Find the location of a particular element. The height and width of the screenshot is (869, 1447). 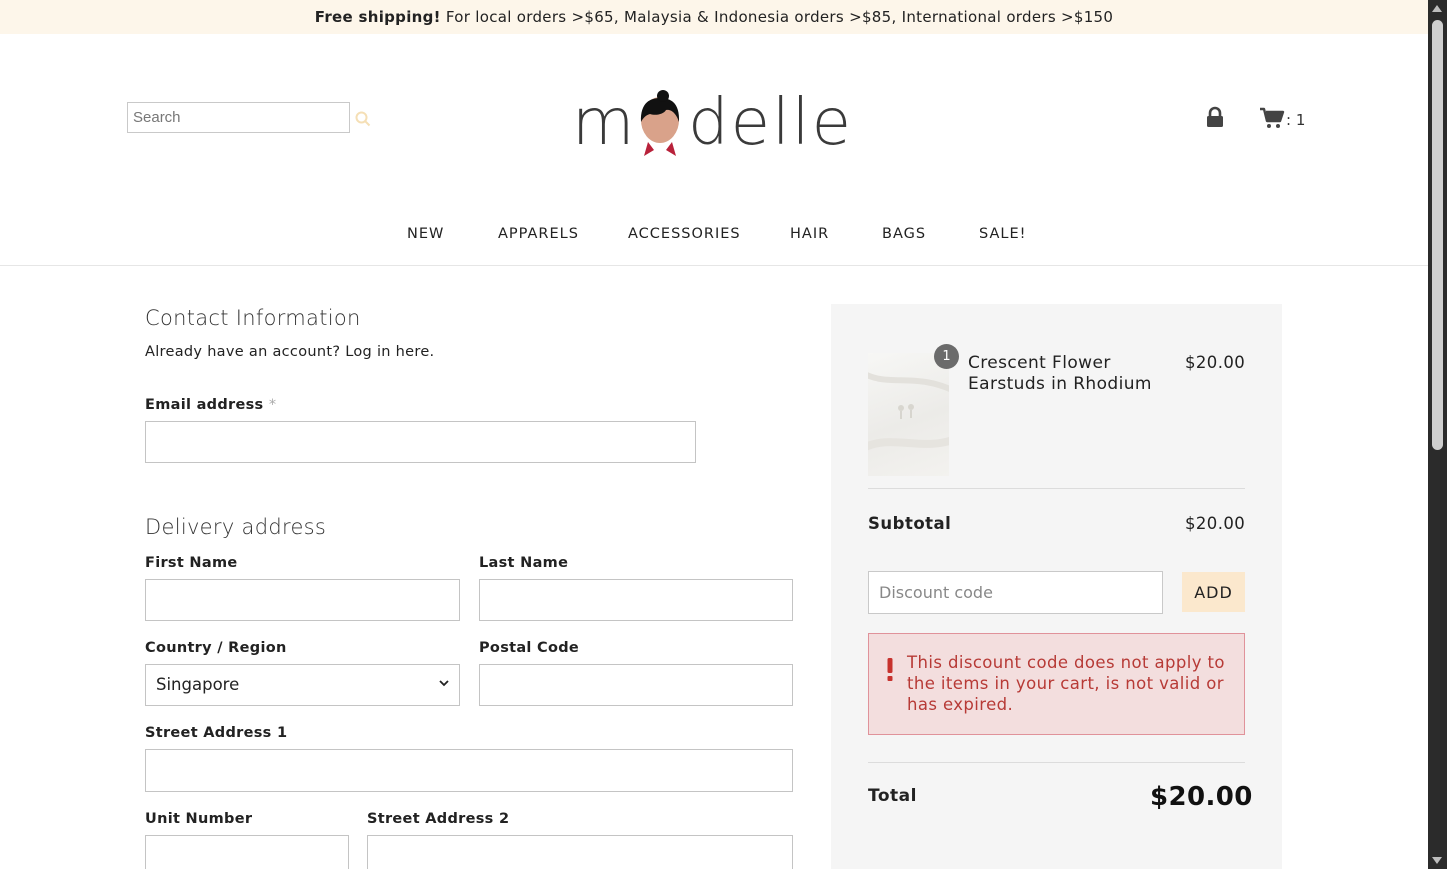

street-address-1-field is located at coordinates (469, 770).